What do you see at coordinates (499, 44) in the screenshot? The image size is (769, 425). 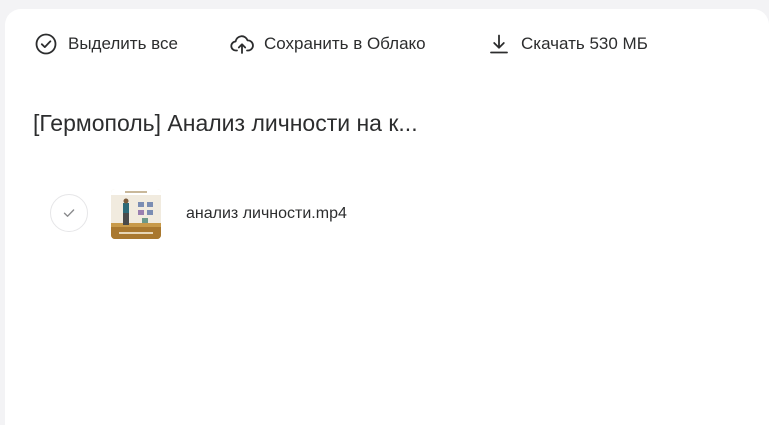 I see `download-icon` at bounding box center [499, 44].